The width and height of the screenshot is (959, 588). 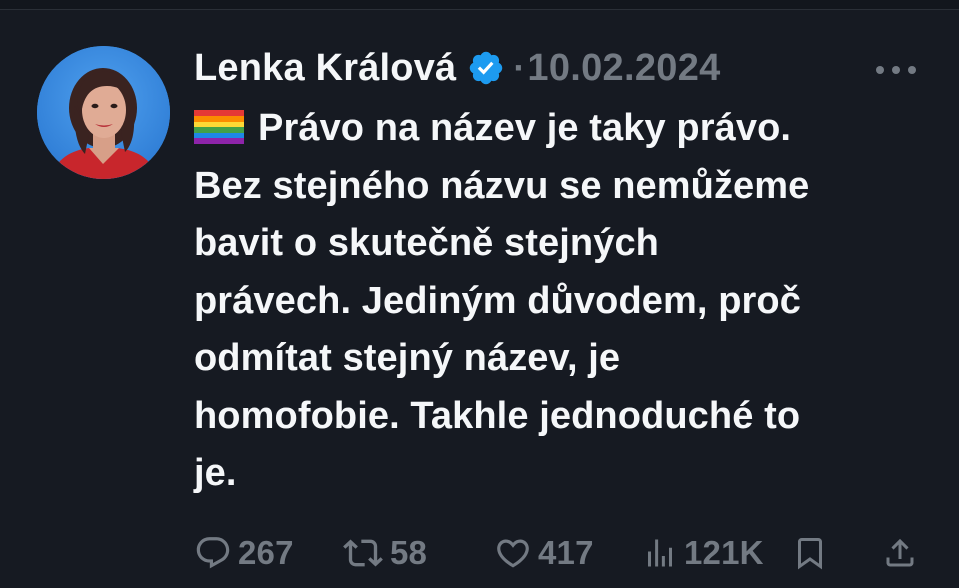 I want to click on views-chart-icon, so click(x=660, y=553).